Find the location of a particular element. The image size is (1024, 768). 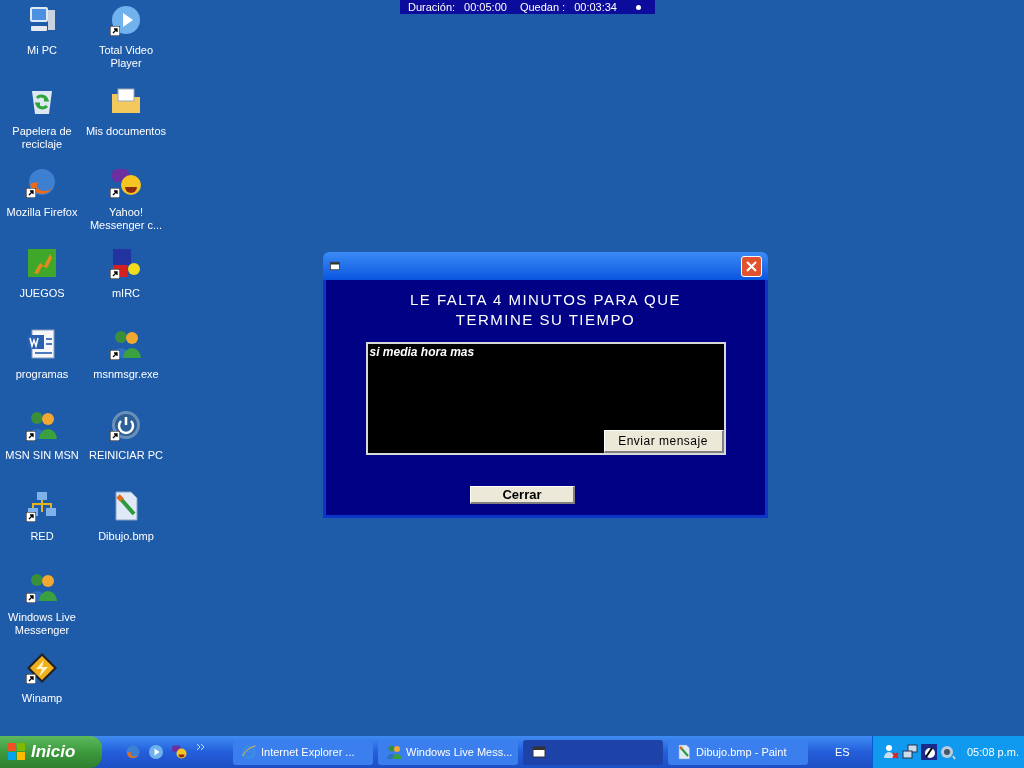

send-message-button: Enviar mensaje is located at coordinates (663, 441).